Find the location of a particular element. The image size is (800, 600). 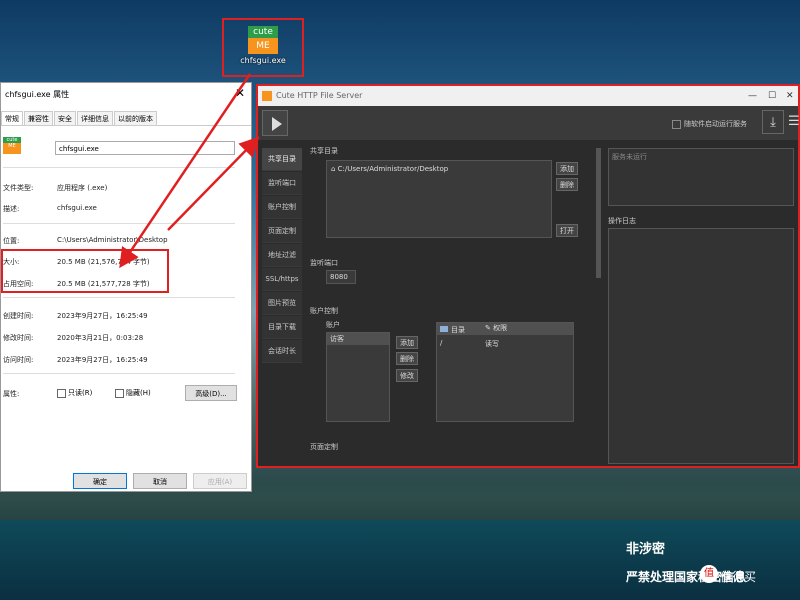

arrow-icon-to-size is located at coordinates (185, 171).